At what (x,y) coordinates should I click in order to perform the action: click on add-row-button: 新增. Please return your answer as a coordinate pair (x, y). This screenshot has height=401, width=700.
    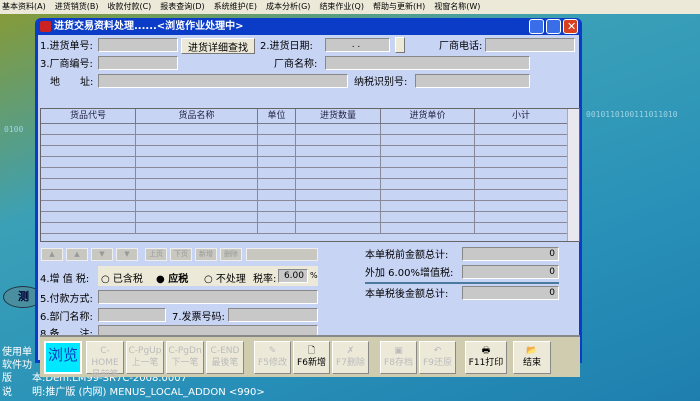
    Looking at the image, I should click on (206, 254).